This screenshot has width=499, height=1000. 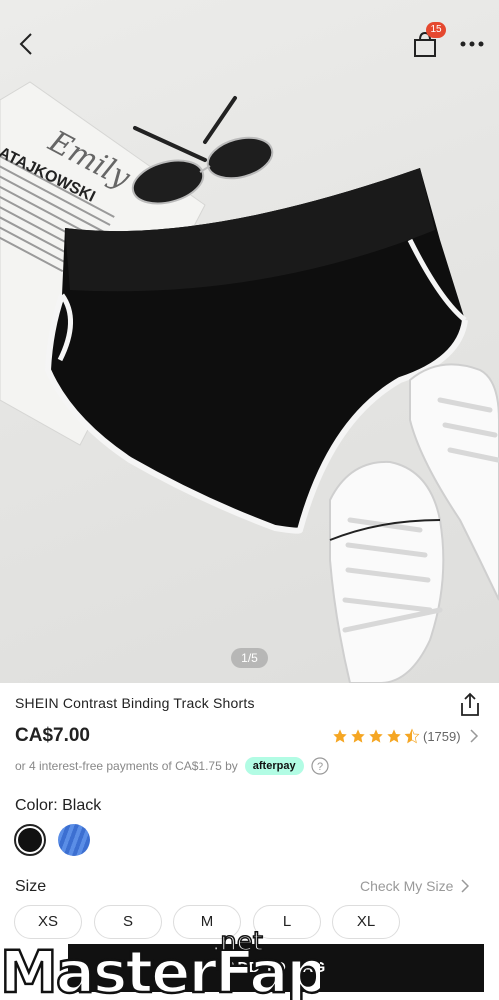 I want to click on size-option-xs: XS, so click(x=48, y=922).